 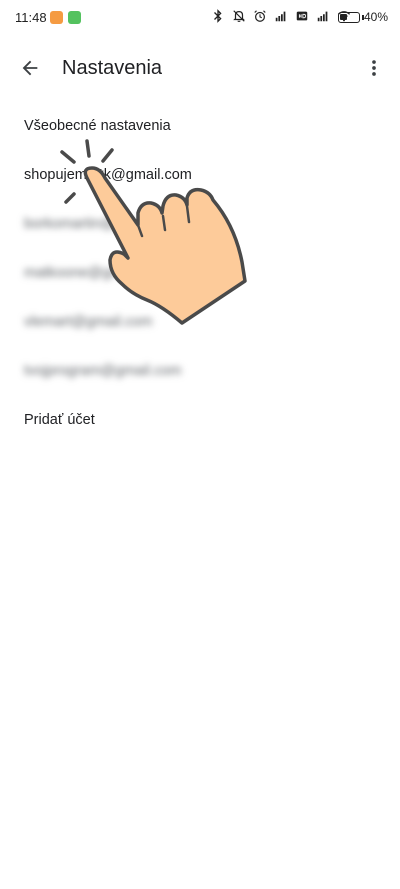 I want to click on page-title: Nastavenia, so click(x=112, y=68).